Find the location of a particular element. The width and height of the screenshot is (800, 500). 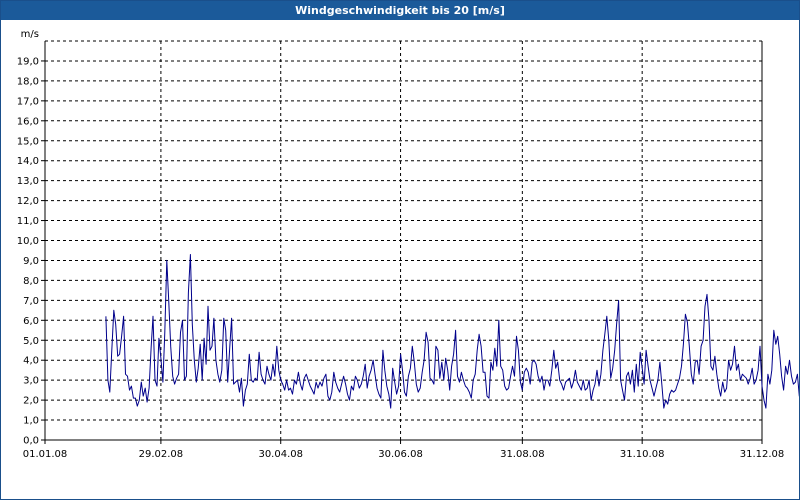

x-tick-label: 29.02.08 is located at coordinates (161, 454).